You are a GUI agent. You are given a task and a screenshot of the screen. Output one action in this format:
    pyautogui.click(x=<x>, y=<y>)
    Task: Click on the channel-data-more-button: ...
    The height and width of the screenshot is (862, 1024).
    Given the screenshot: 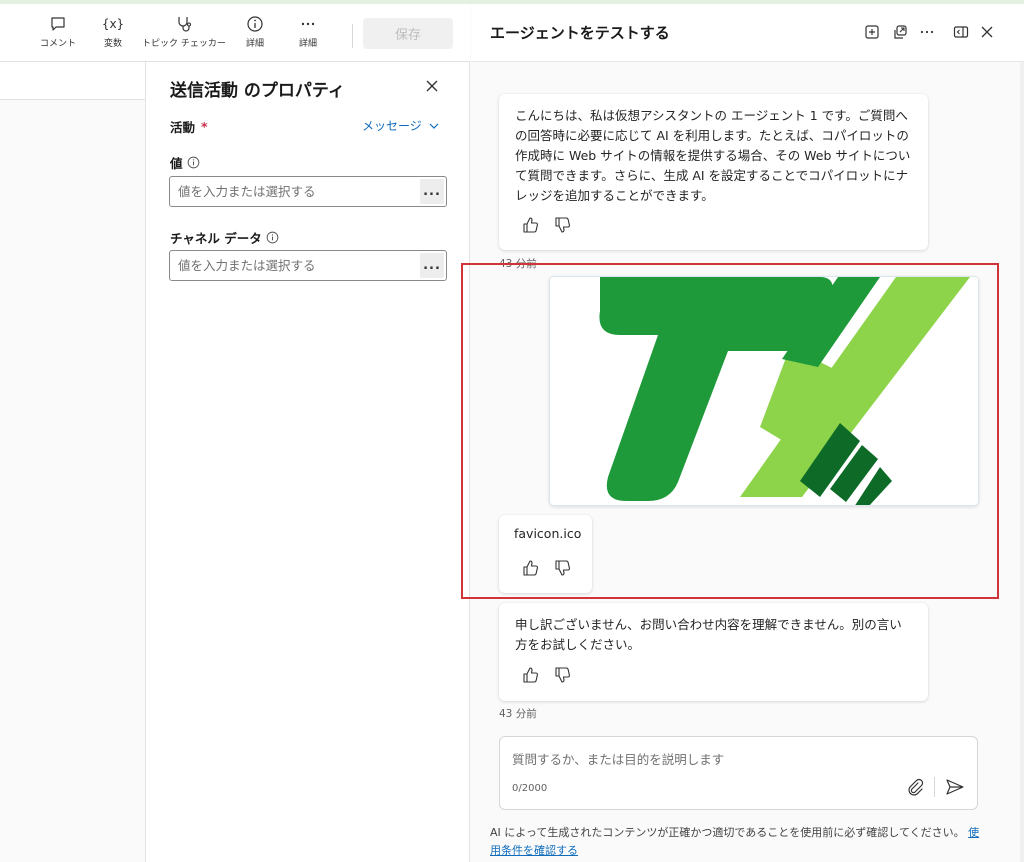 What is the action you would take?
    pyautogui.click(x=432, y=265)
    